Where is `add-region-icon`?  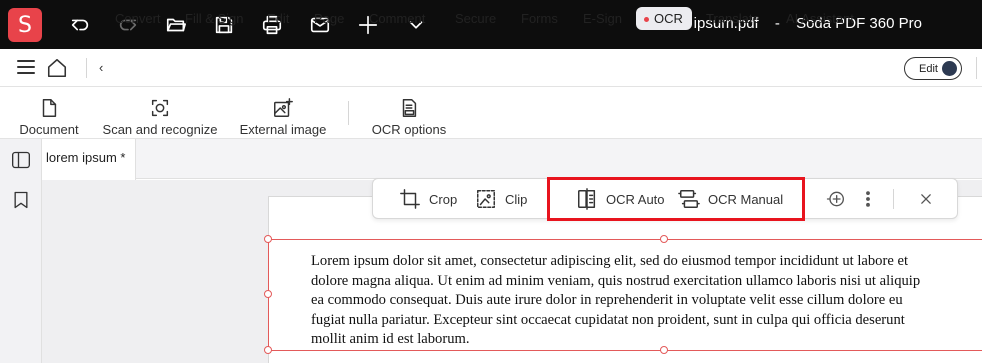
add-region-icon is located at coordinates (835, 199).